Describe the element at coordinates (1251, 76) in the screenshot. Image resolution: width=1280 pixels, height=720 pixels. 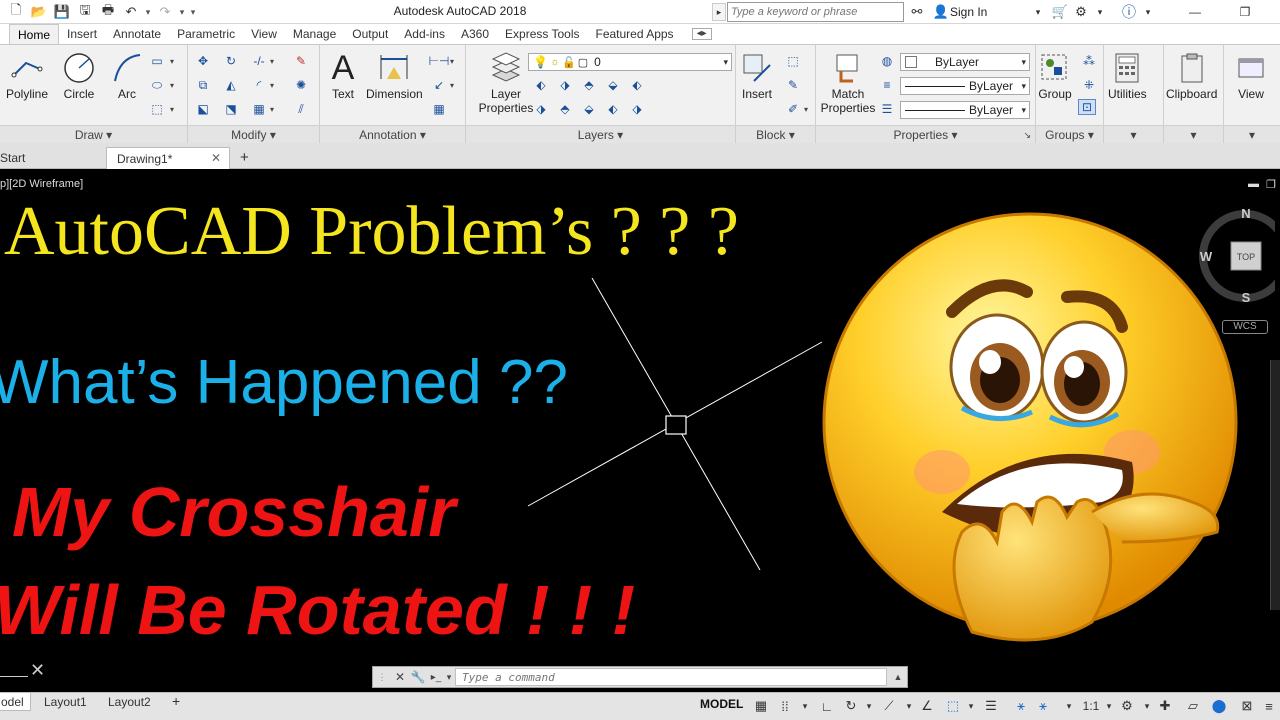
I see `view-button: View` at that location.